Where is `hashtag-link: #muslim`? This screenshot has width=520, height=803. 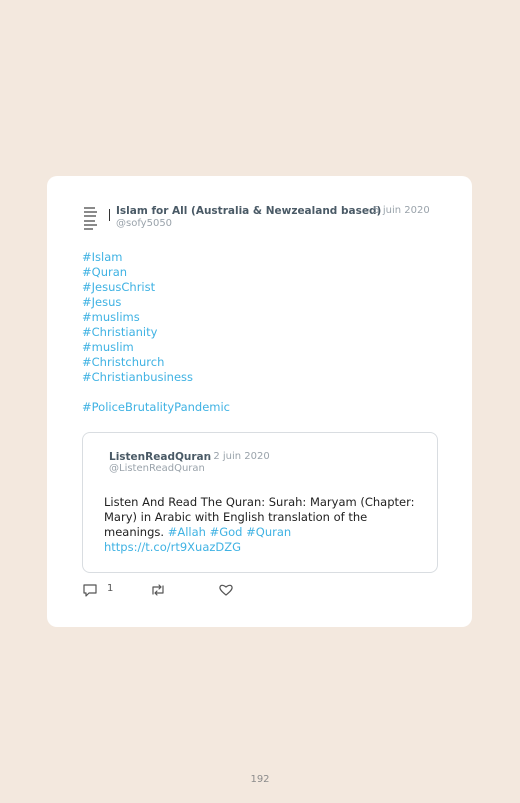 hashtag-link: #muslim is located at coordinates (156, 347).